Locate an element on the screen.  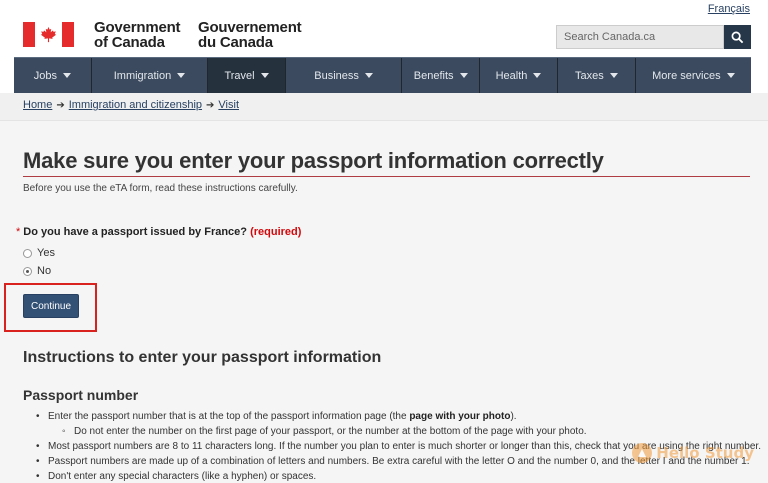
menu-item-immigration: Immigration is located at coordinates (150, 75).